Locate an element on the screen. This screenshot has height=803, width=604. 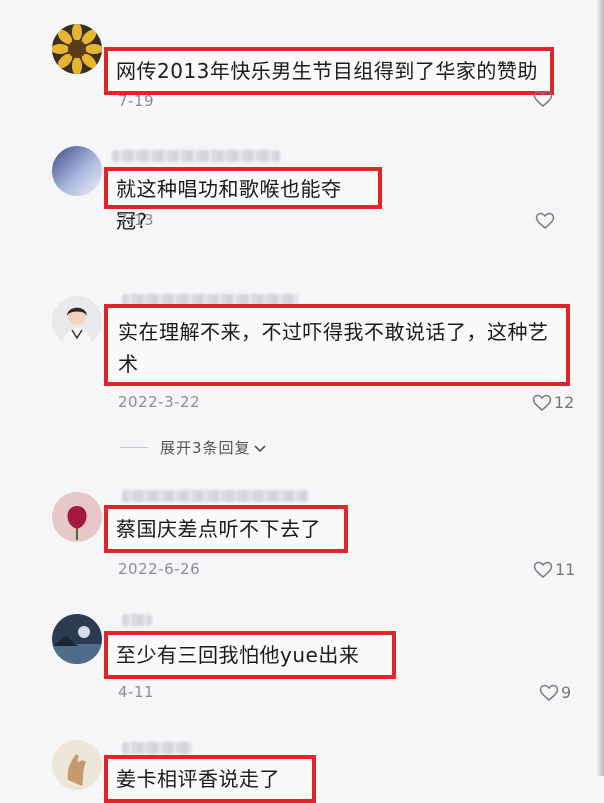
comment-date: 2022-3-22 is located at coordinates (159, 402).